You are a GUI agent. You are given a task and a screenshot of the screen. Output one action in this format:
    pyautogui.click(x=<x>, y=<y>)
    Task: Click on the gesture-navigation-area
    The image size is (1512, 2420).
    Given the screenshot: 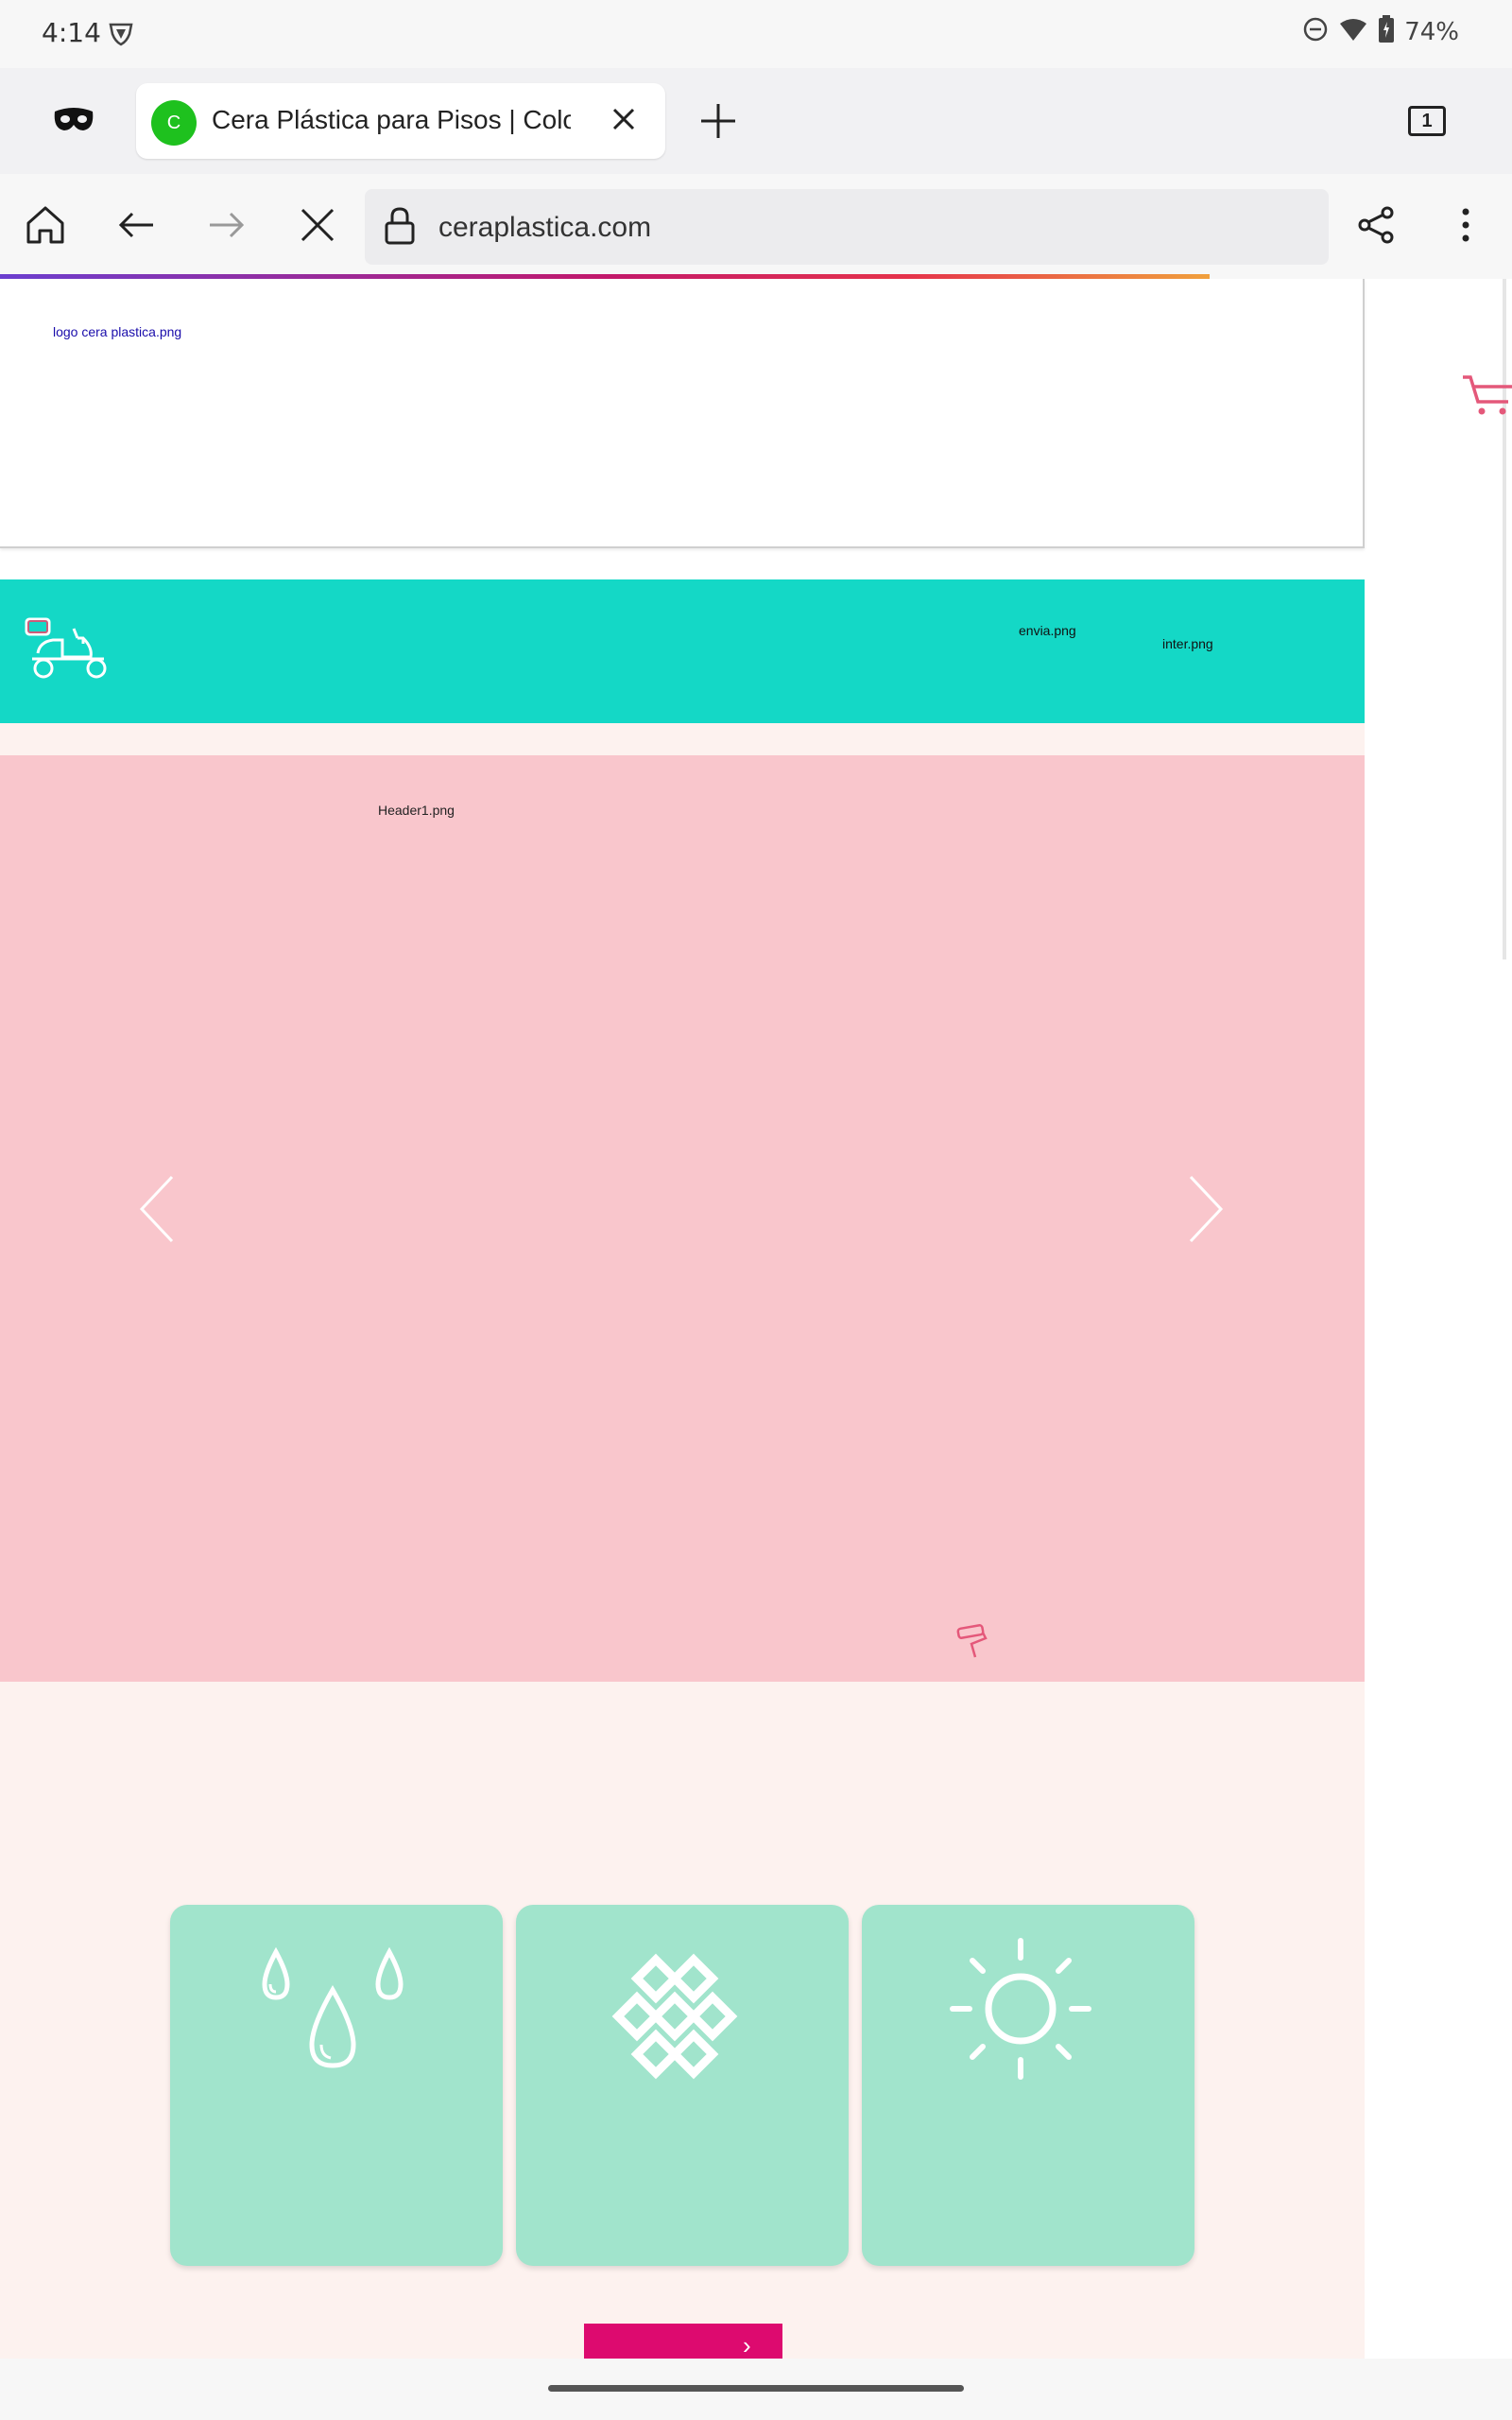 What is the action you would take?
    pyautogui.click(x=756, y=2389)
    